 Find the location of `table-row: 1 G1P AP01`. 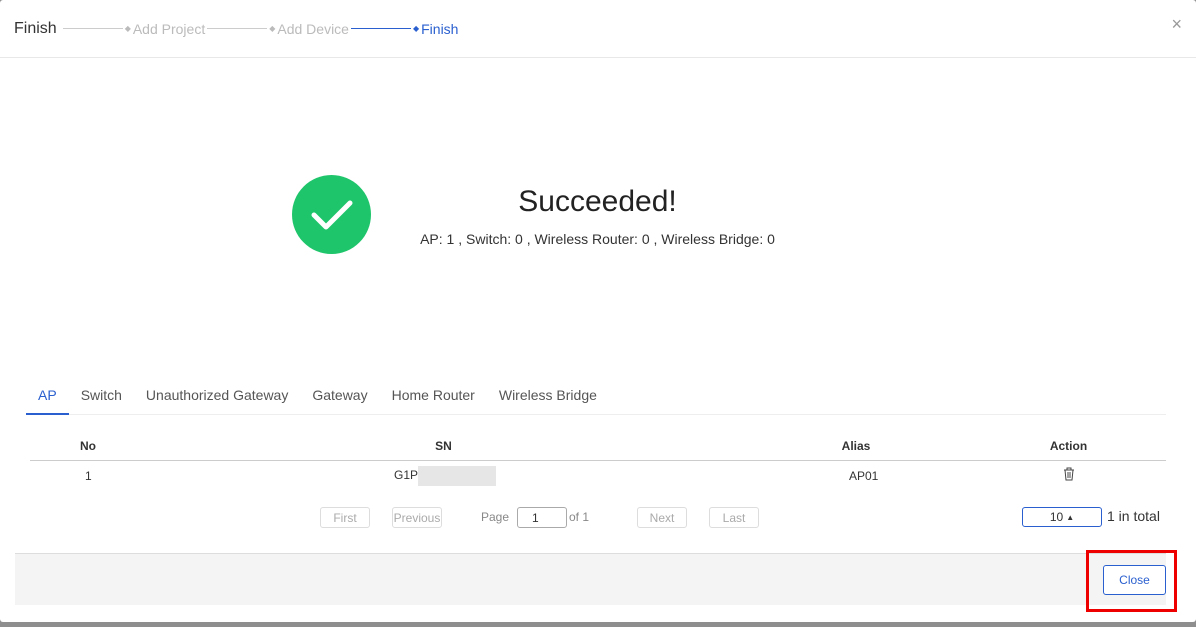

table-row: 1 G1P AP01 is located at coordinates (598, 475).